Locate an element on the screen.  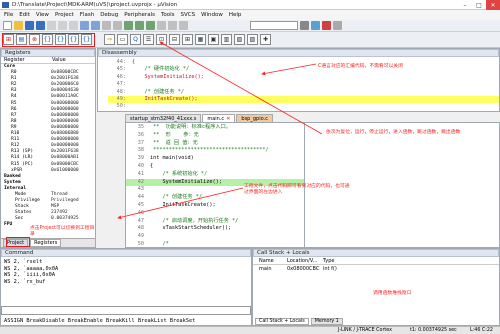
arrow-to-toolbar is located at coordinates (241, 88).